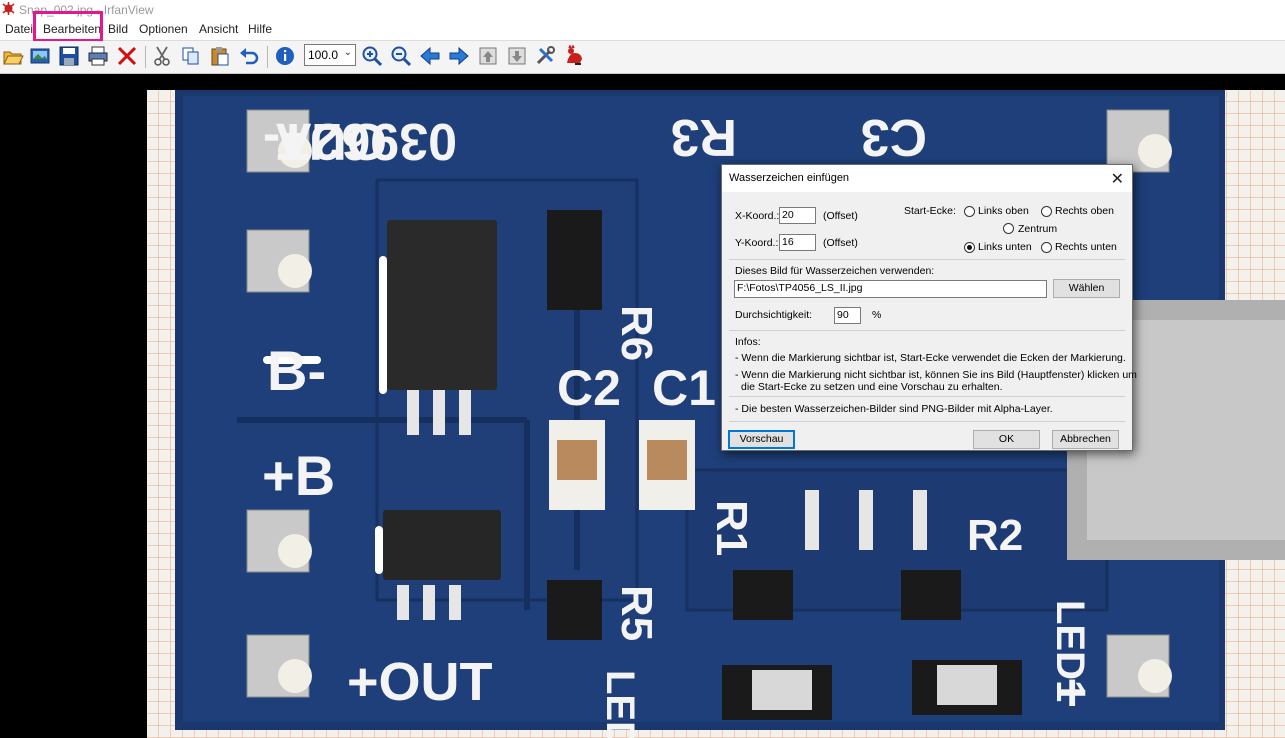 The width and height of the screenshot is (1285, 738). I want to click on pcb-label-r1: R1, so click(731, 528).